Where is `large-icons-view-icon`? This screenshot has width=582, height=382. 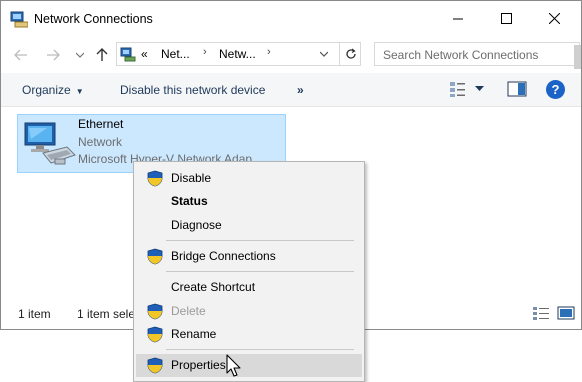 large-icons-view-icon is located at coordinates (566, 313).